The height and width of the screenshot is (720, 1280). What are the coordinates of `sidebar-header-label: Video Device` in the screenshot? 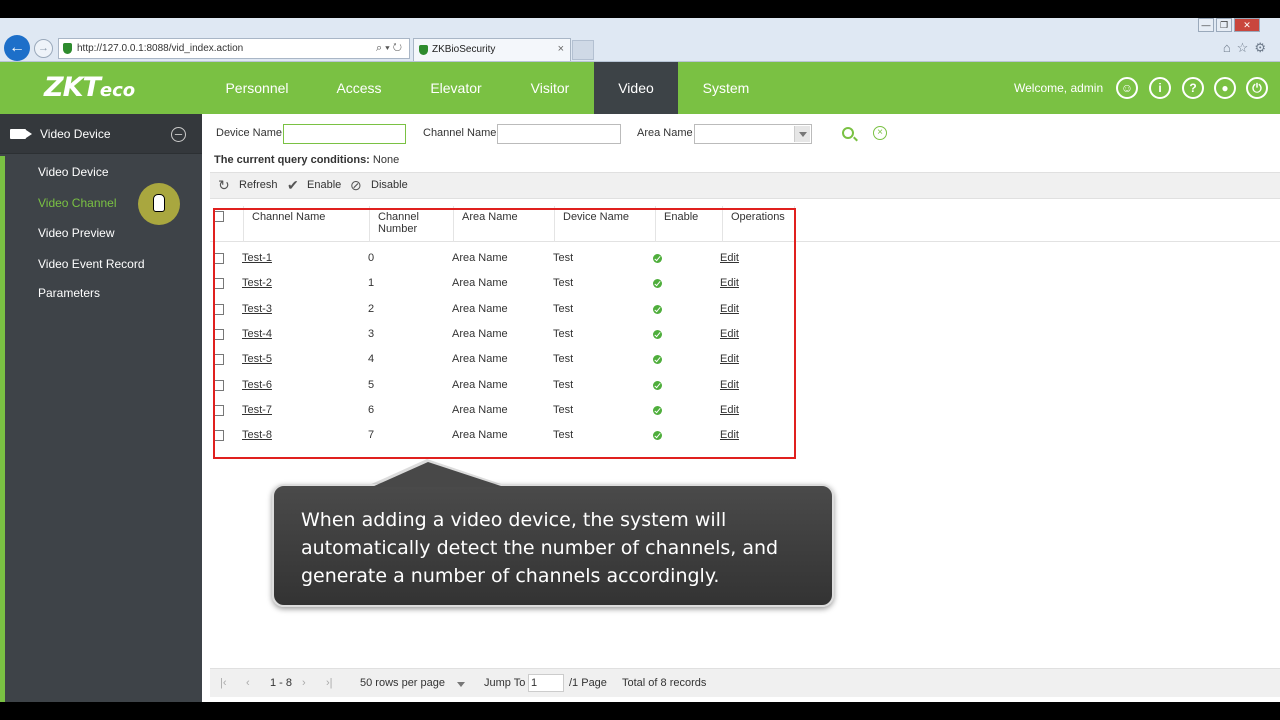 It's located at (75, 134).